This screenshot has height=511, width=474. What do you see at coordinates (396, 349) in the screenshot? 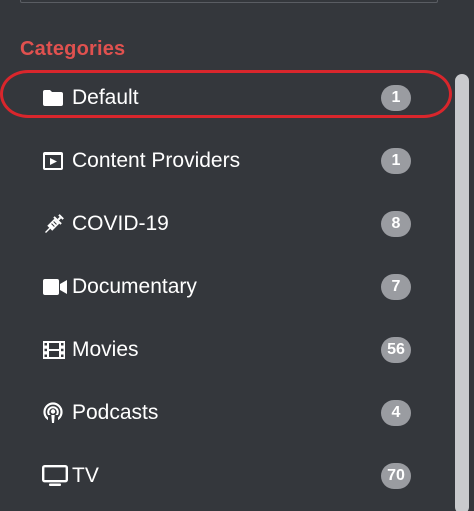
I see `count-badge: 56` at bounding box center [396, 349].